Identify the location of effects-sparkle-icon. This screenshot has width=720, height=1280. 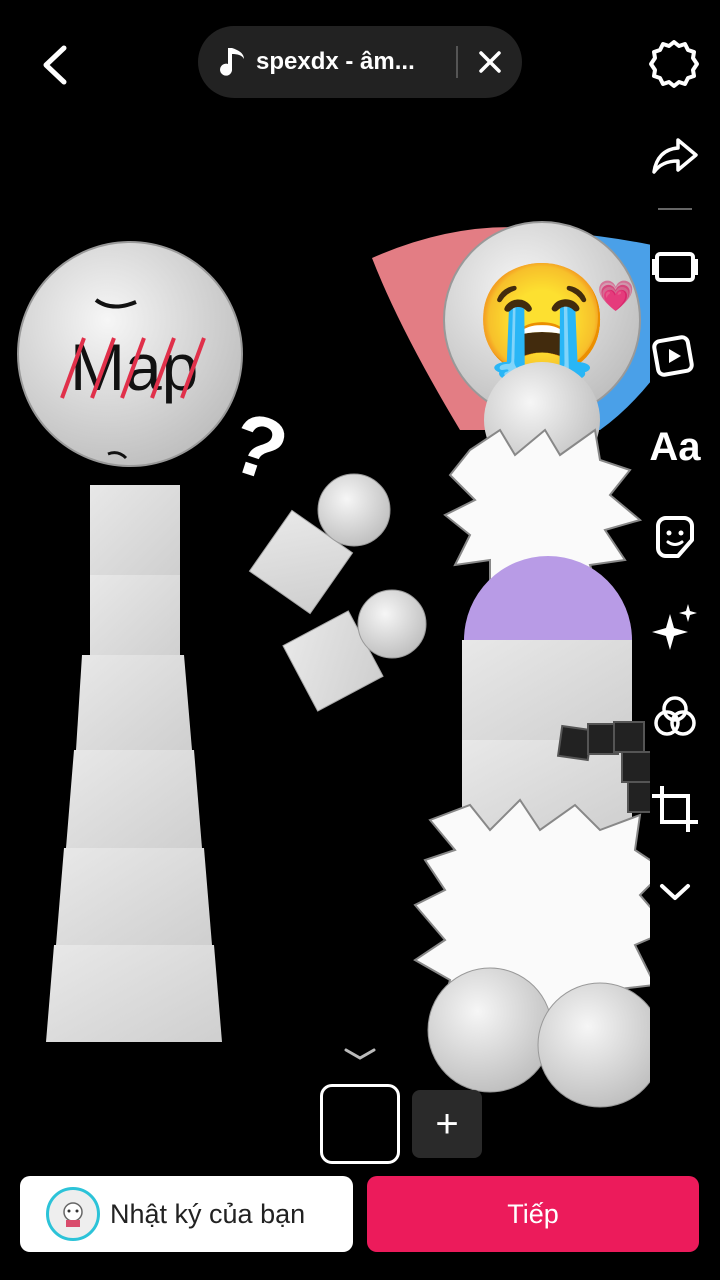
(674, 627).